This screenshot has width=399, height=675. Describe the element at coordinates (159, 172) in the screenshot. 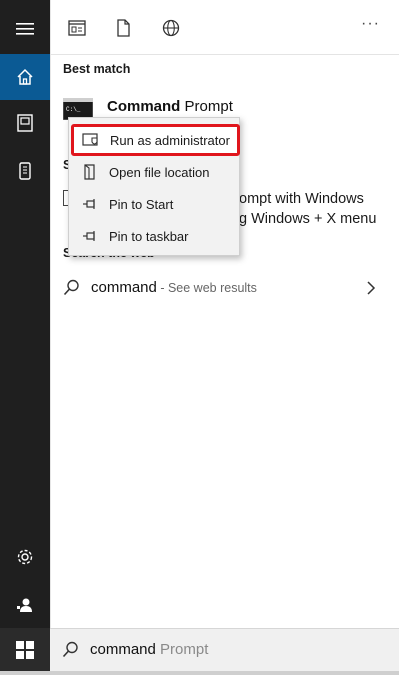

I see `open-file-location-label: Open file location` at that location.